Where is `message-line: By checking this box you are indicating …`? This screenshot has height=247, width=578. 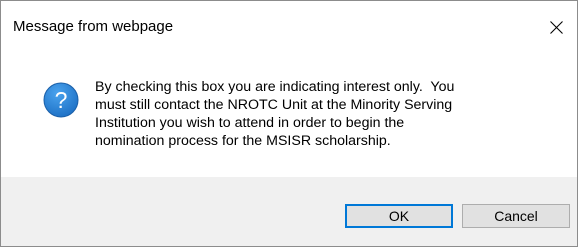
message-line: By checking this box you are indicating … is located at coordinates (275, 87).